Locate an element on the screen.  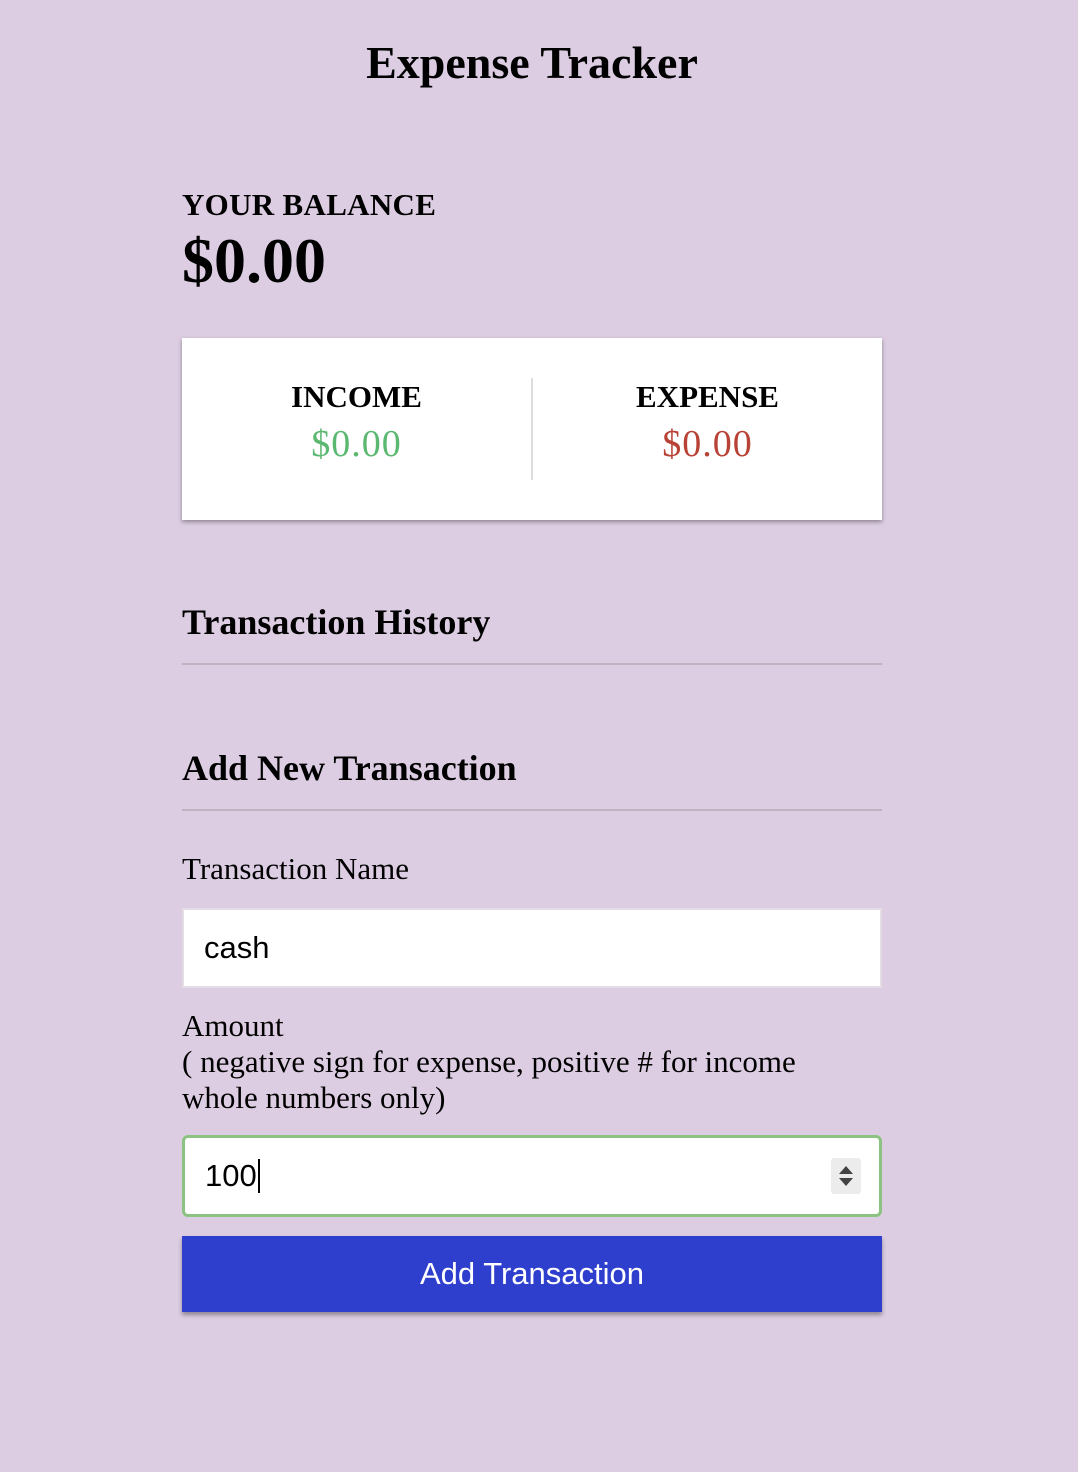
income-expense-card: INCOME $0.00 EXPENSE $0.00 is located at coordinates (532, 429).